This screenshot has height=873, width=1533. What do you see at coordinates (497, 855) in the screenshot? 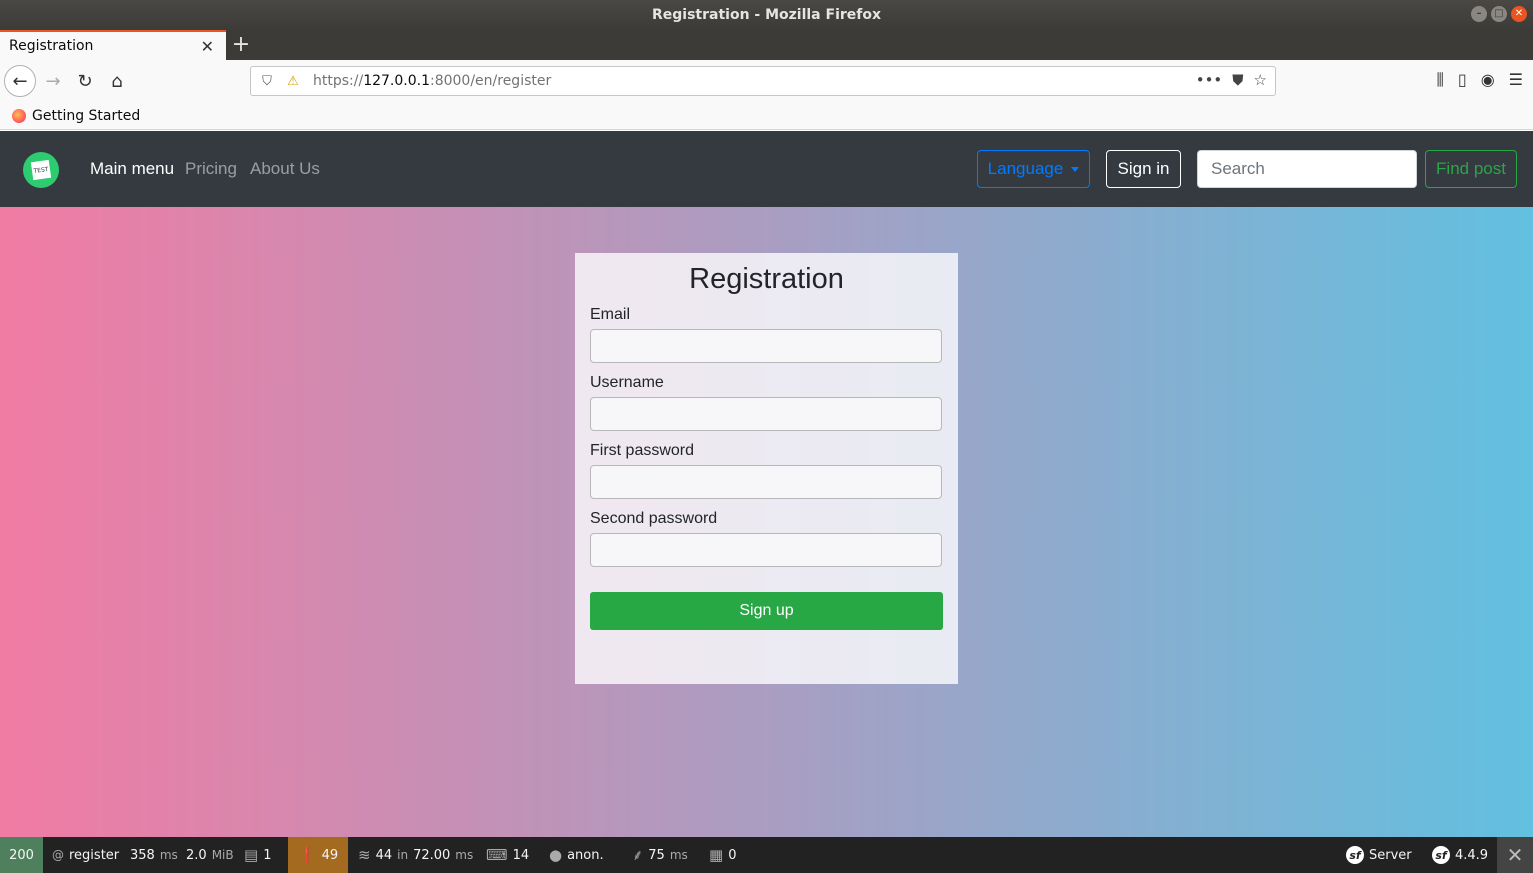
I see `translation-icon: ⌨` at bounding box center [497, 855].